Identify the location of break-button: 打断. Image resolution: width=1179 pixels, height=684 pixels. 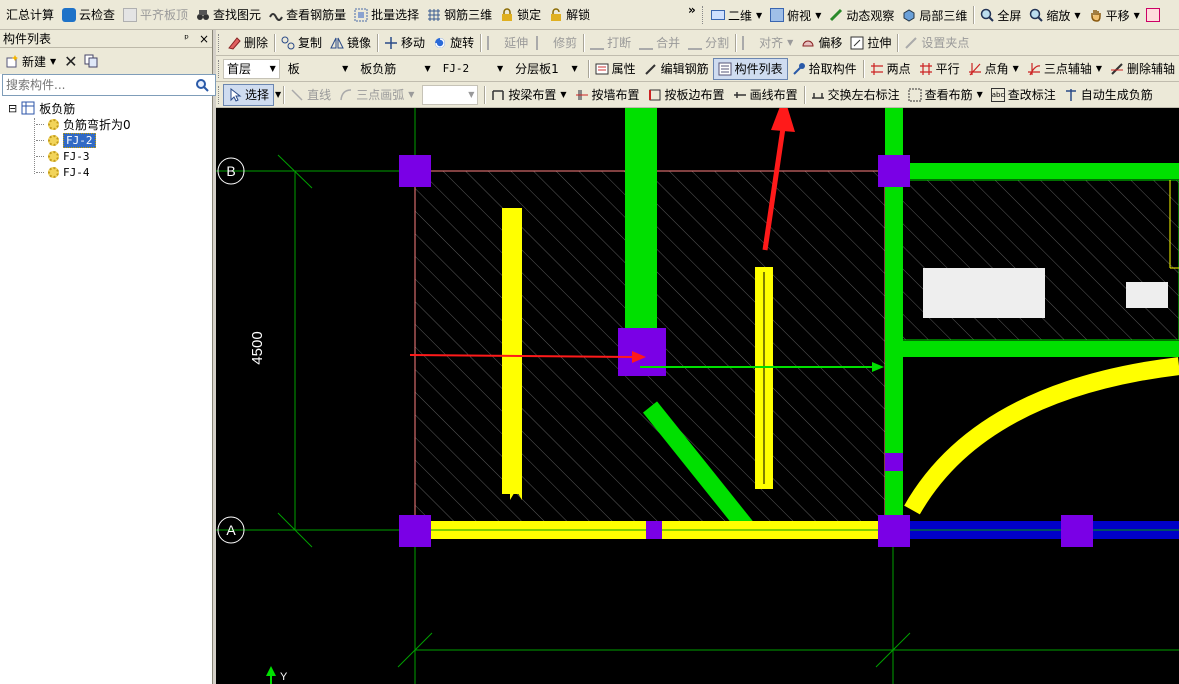
(610, 43).